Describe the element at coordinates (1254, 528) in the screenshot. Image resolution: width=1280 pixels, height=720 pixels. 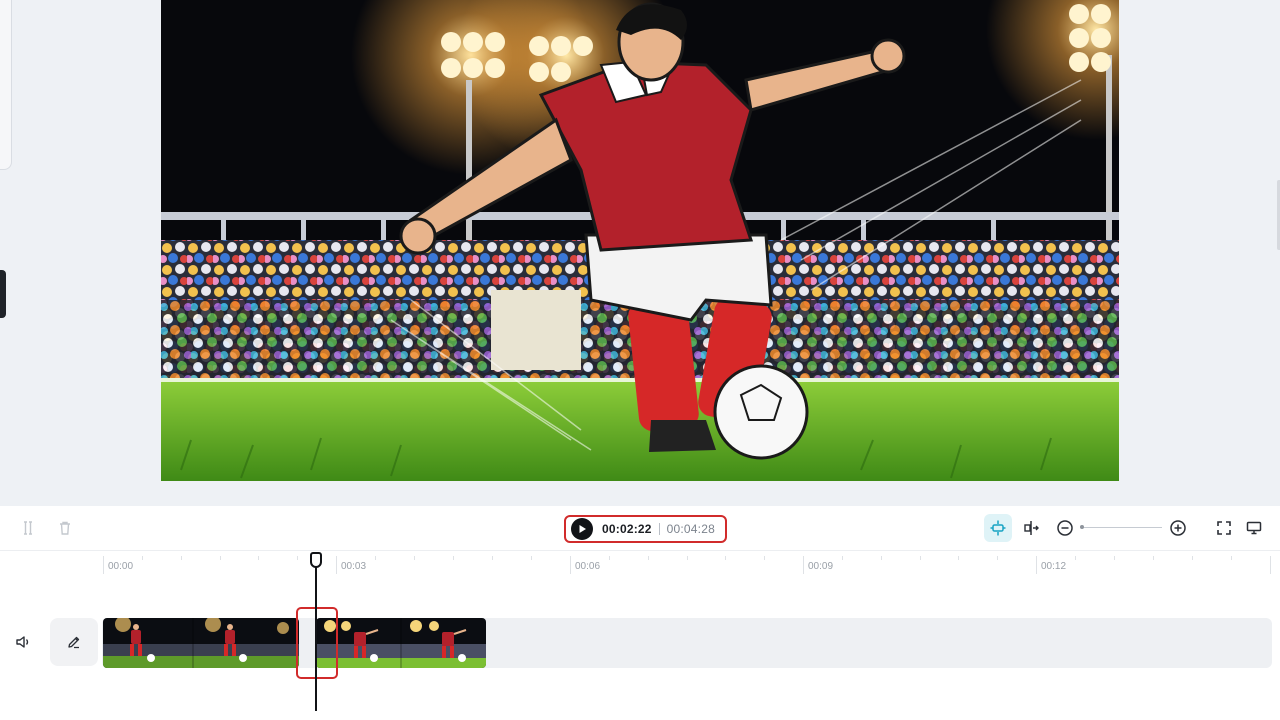
I see `monitor-icon` at that location.